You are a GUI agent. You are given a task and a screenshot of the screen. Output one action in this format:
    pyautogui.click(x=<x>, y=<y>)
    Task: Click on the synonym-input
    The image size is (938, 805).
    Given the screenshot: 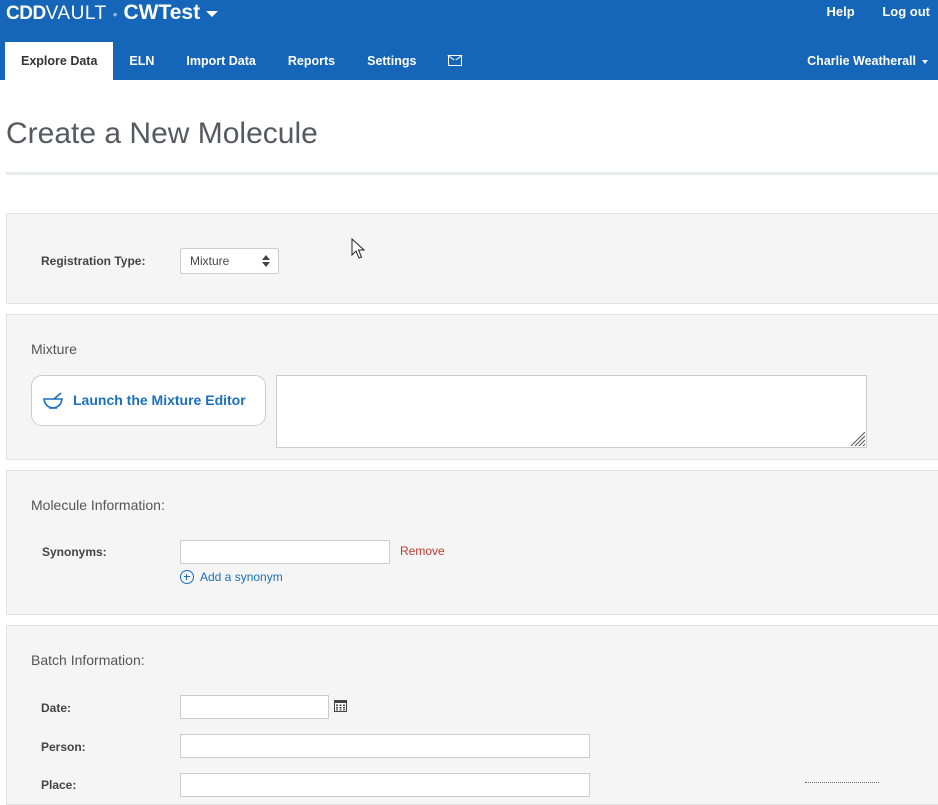 What is the action you would take?
    pyautogui.click(x=285, y=552)
    